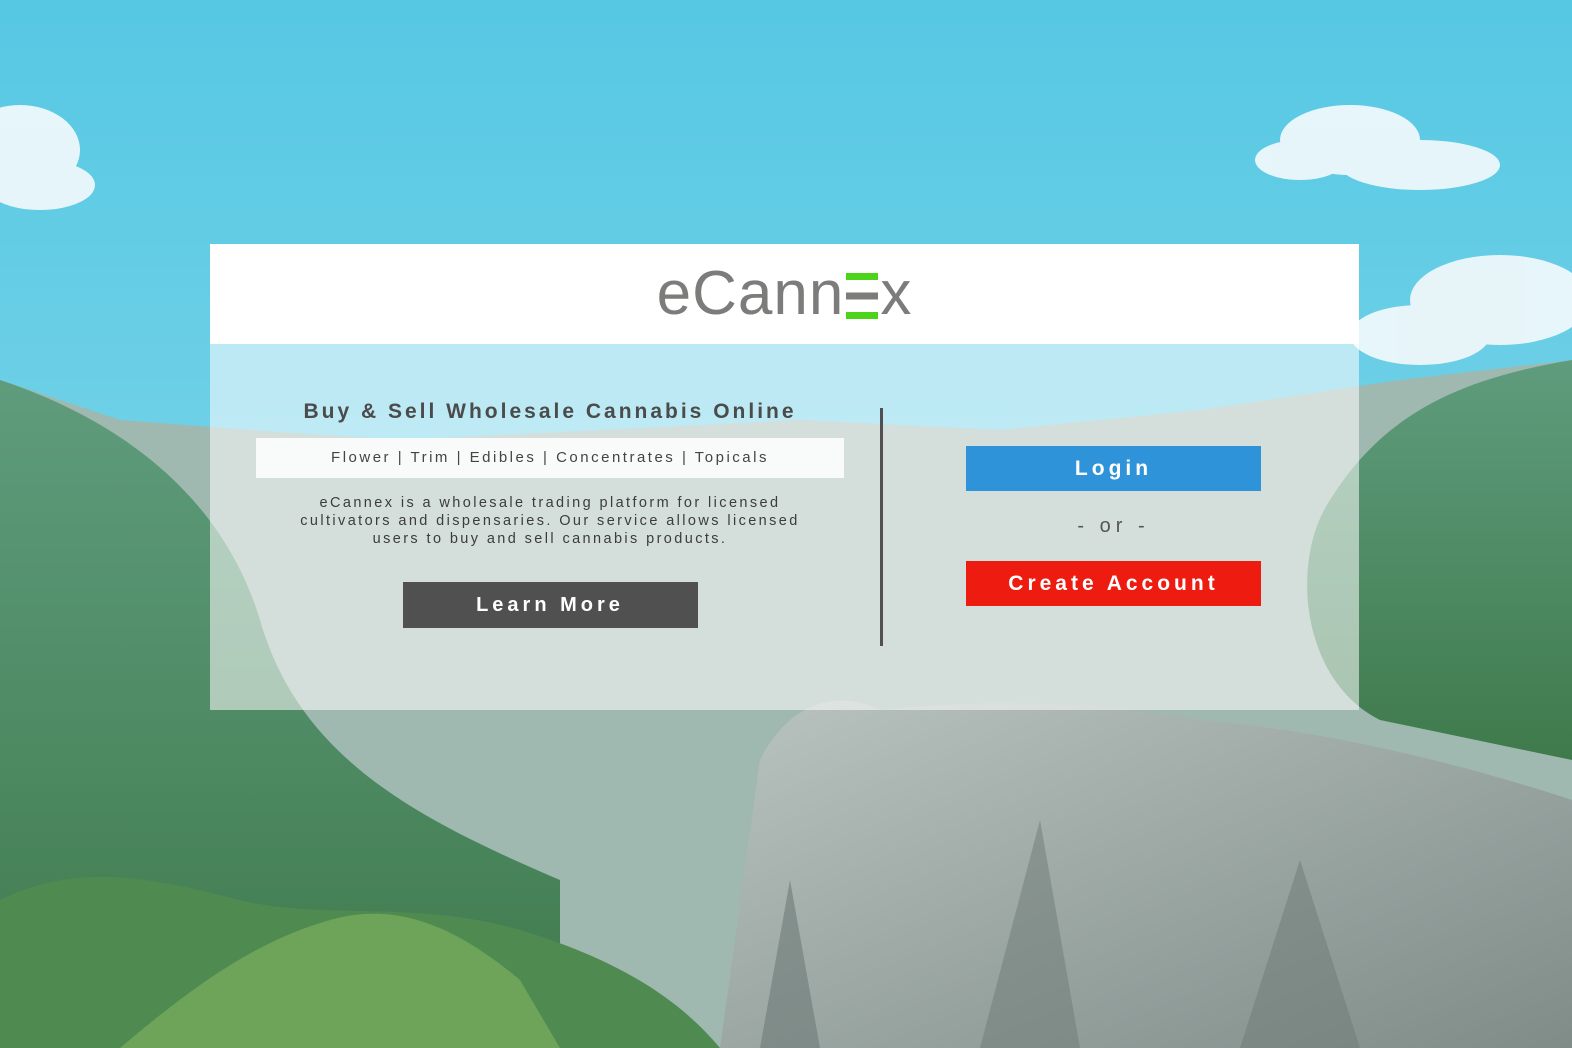 Image resolution: width=1572 pixels, height=1048 pixels. I want to click on ecannex-logo: eCann x, so click(784, 294).